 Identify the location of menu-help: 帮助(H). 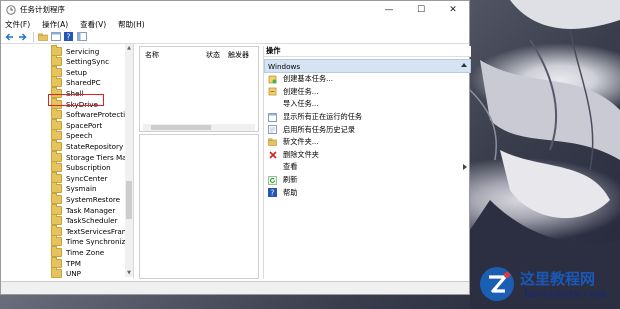
(131, 24).